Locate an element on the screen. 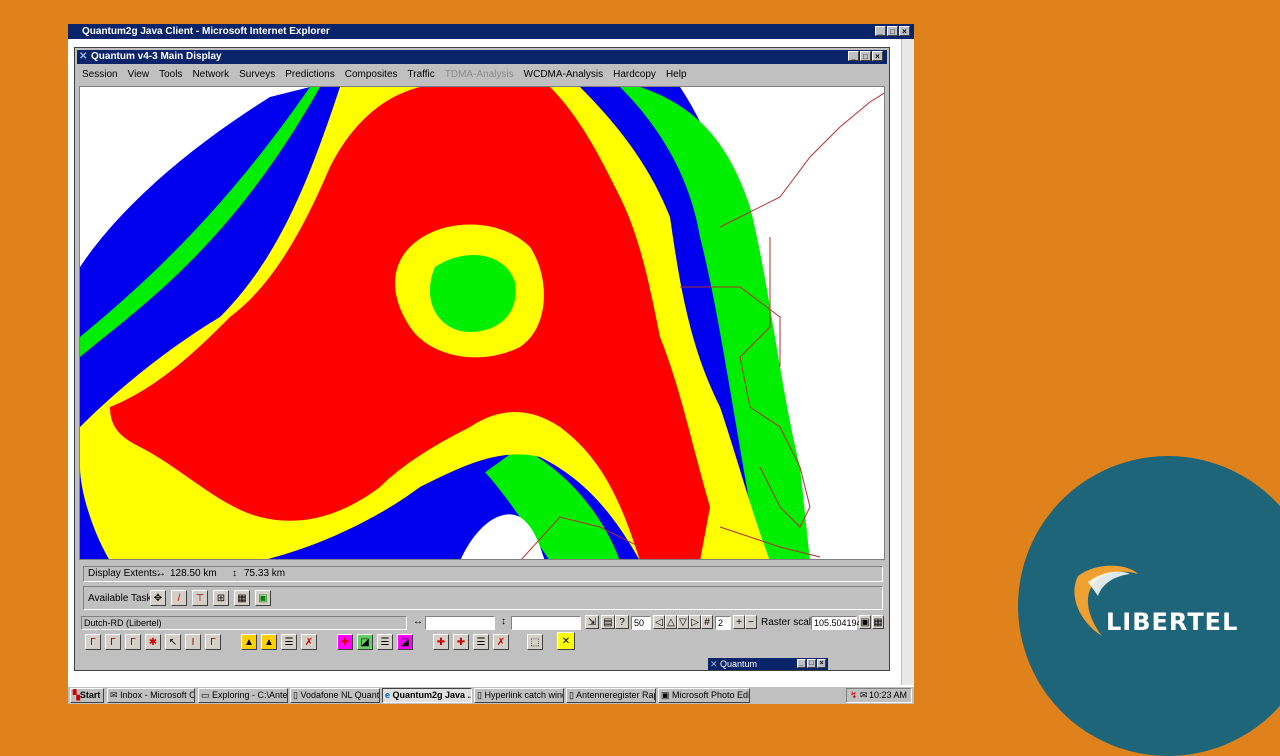 This screenshot has width=1280, height=756. raster-scale-input: 105.504194 is located at coordinates (836, 623).